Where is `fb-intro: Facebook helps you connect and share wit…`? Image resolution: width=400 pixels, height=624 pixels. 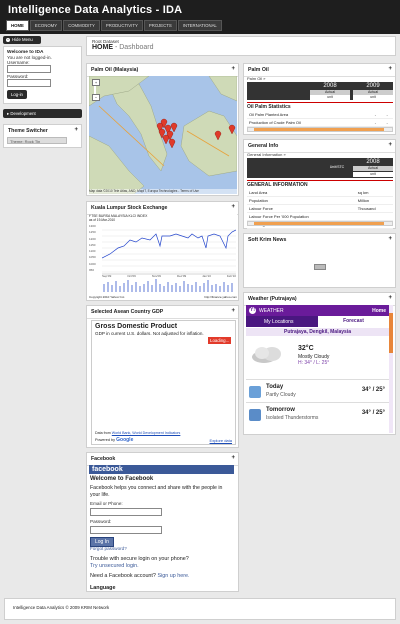
fb-intro: Facebook helps you connect and share wit… is located at coordinates (156, 491).